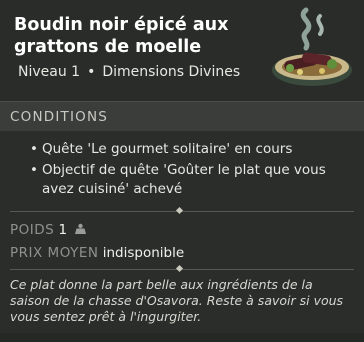 The image size is (364, 342). I want to click on weight-label: POIDS, so click(32, 230).